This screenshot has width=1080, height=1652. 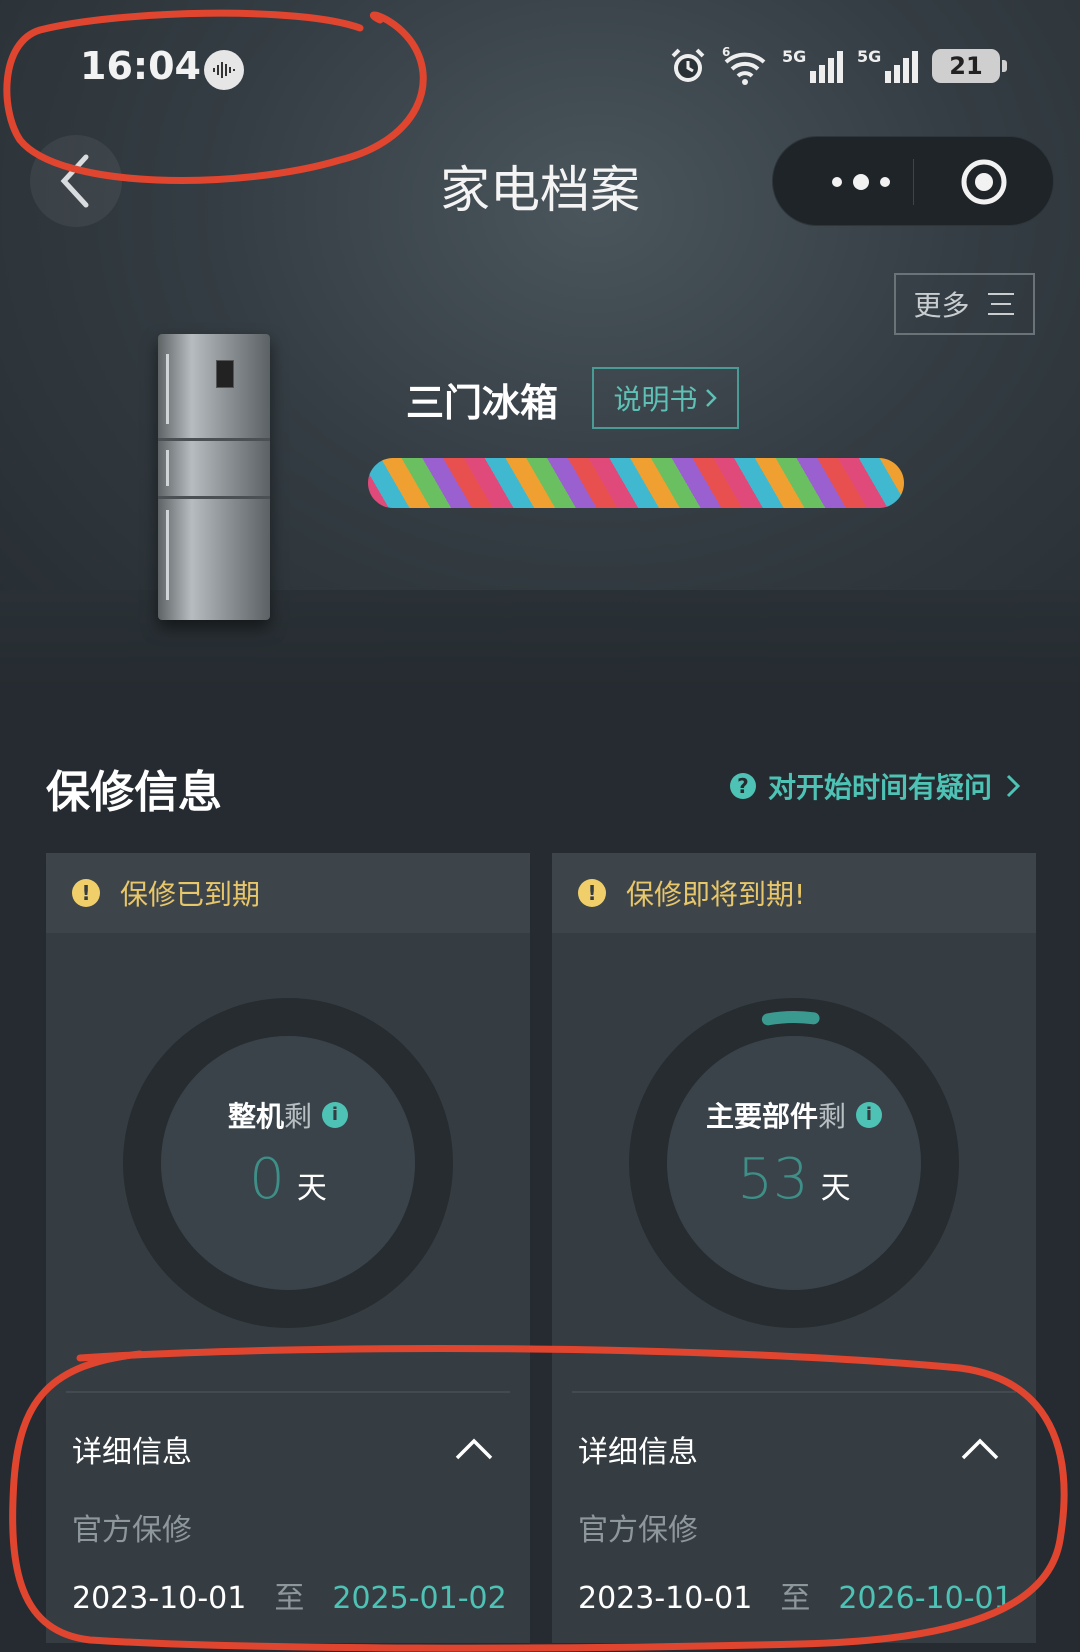 What do you see at coordinates (482, 403) in the screenshot?
I see `product-name: 三门冰箱` at bounding box center [482, 403].